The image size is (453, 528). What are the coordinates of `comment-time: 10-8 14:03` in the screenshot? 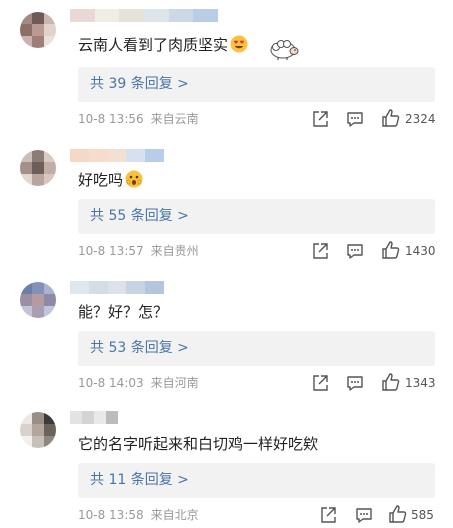 It's located at (111, 383).